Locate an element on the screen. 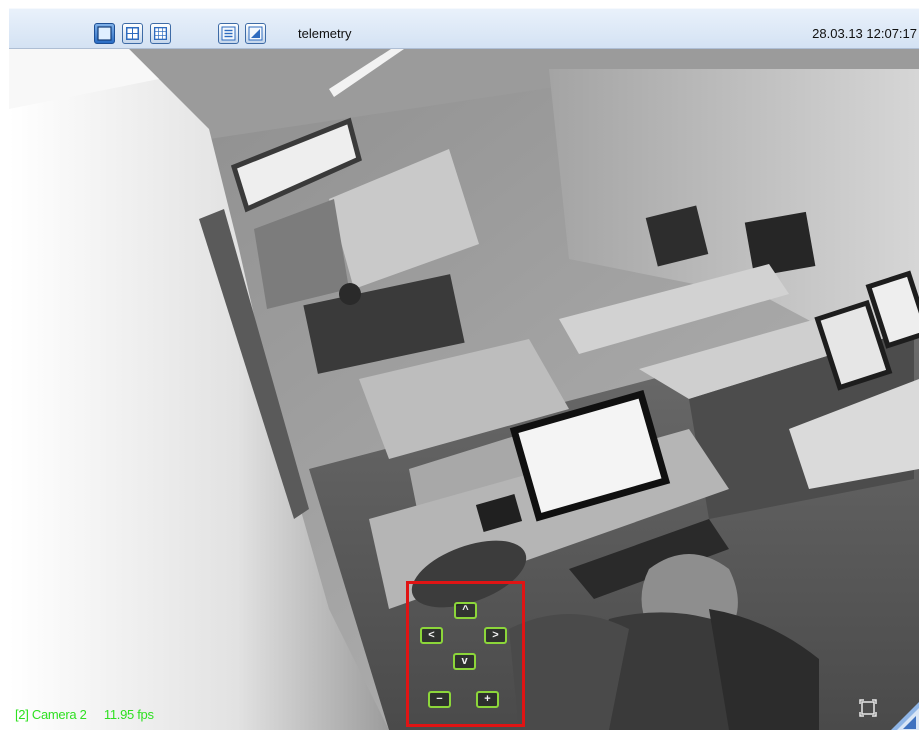 The width and height of the screenshot is (919, 730). grid-2x2-icon is located at coordinates (132, 33).